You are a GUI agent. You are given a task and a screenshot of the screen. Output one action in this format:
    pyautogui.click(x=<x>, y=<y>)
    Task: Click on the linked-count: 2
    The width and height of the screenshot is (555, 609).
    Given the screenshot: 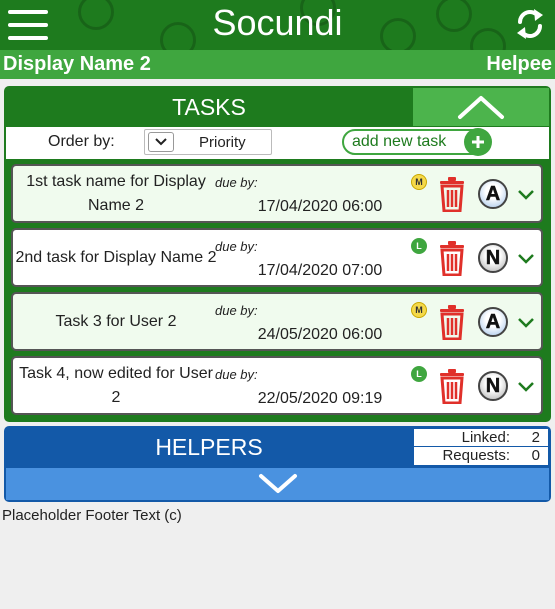 What is the action you would take?
    pyautogui.click(x=535, y=437)
    